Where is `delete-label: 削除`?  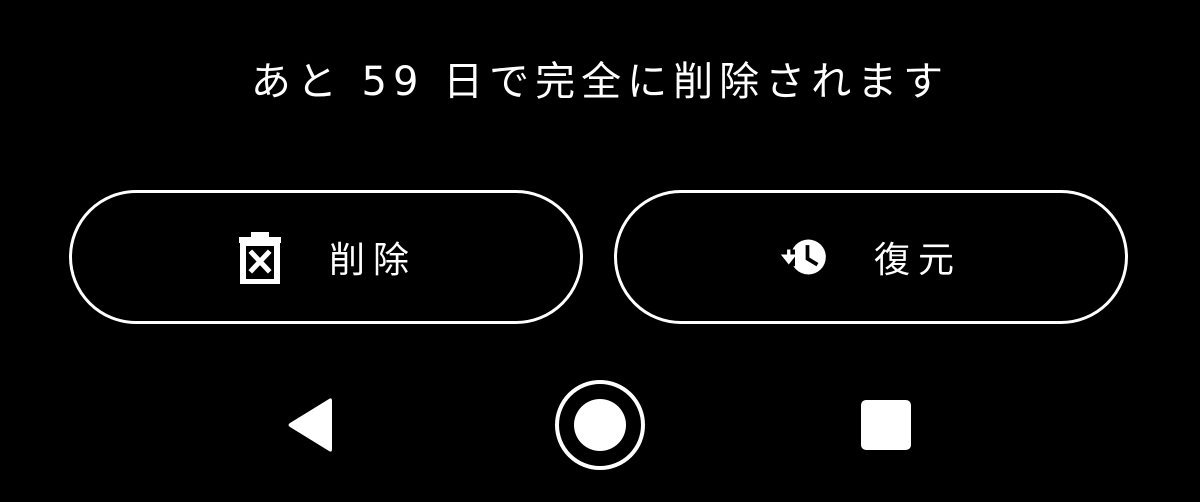 delete-label: 削除 is located at coordinates (372, 260).